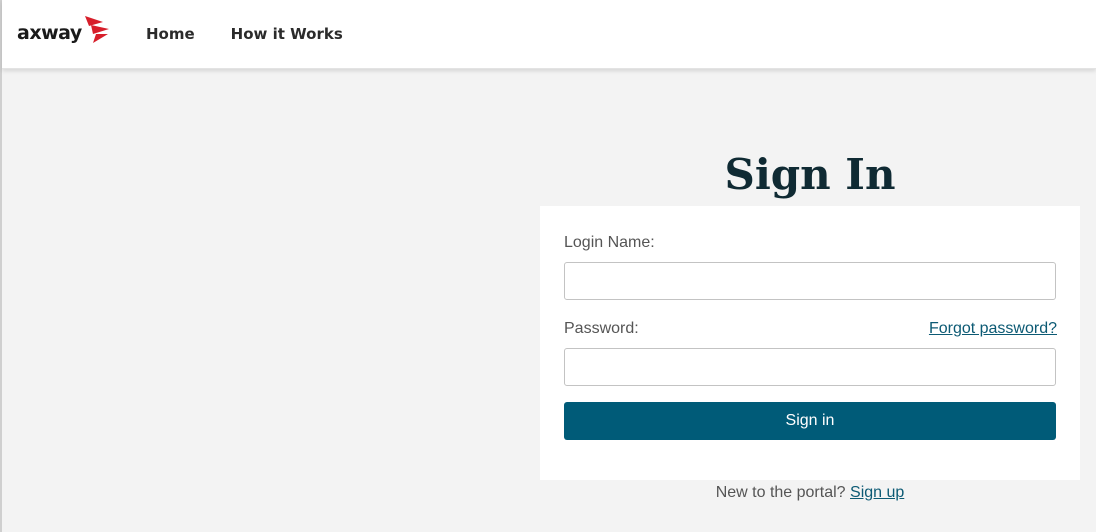  I want to click on main-nav: Home How it Works, so click(244, 34).